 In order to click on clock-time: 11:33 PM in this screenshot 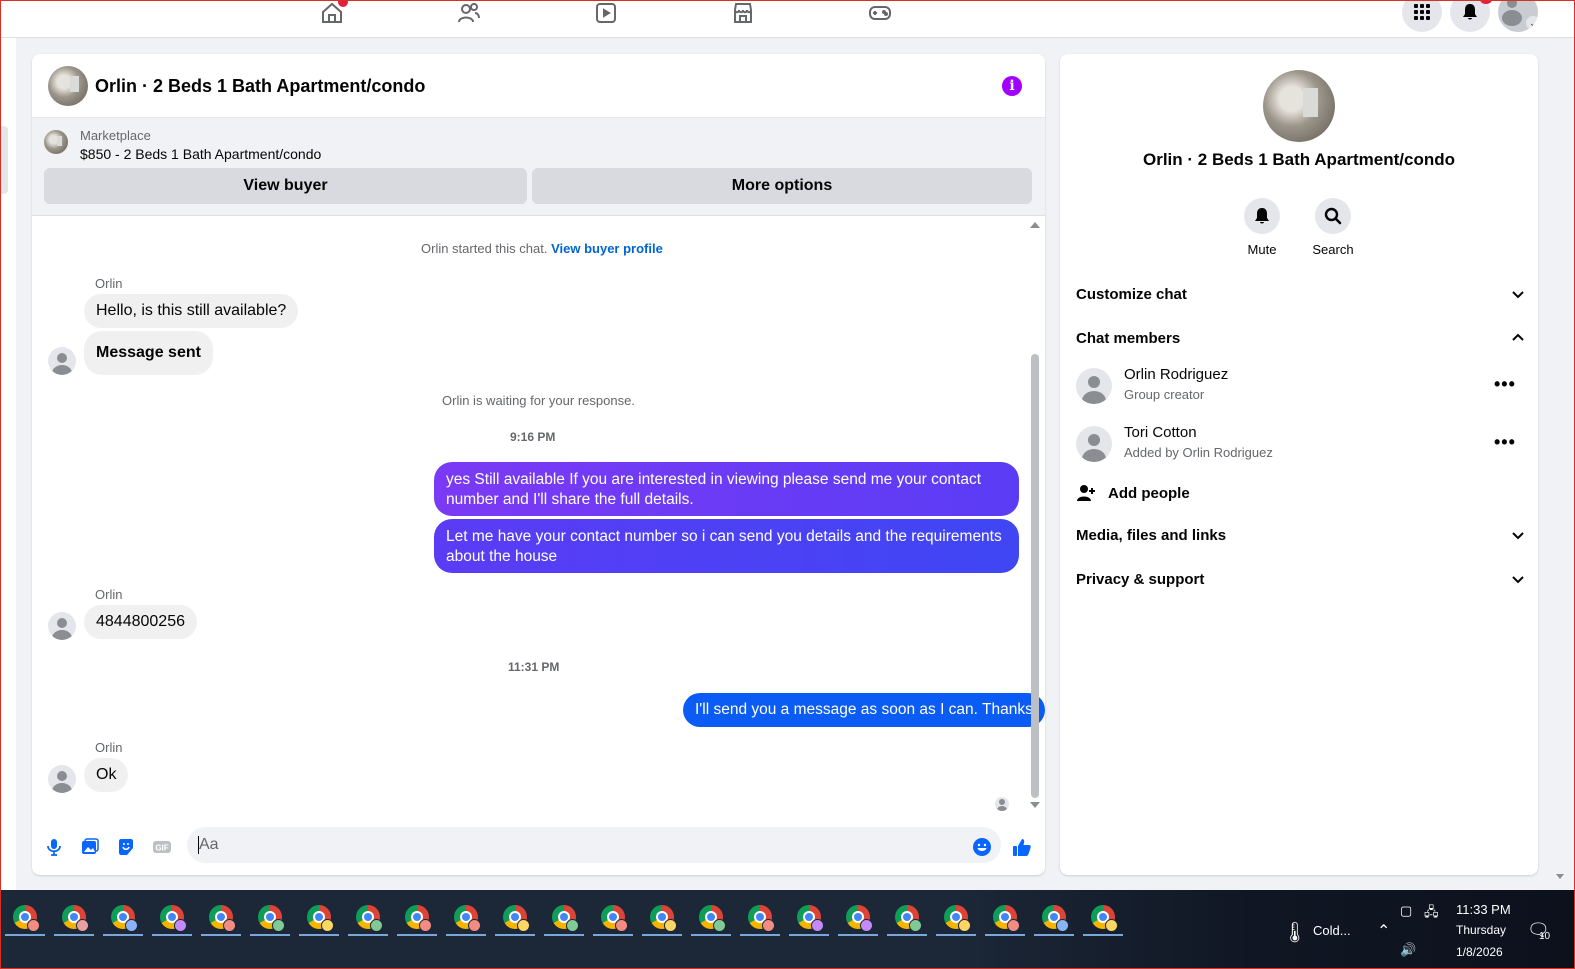, I will do `click(1483, 909)`.